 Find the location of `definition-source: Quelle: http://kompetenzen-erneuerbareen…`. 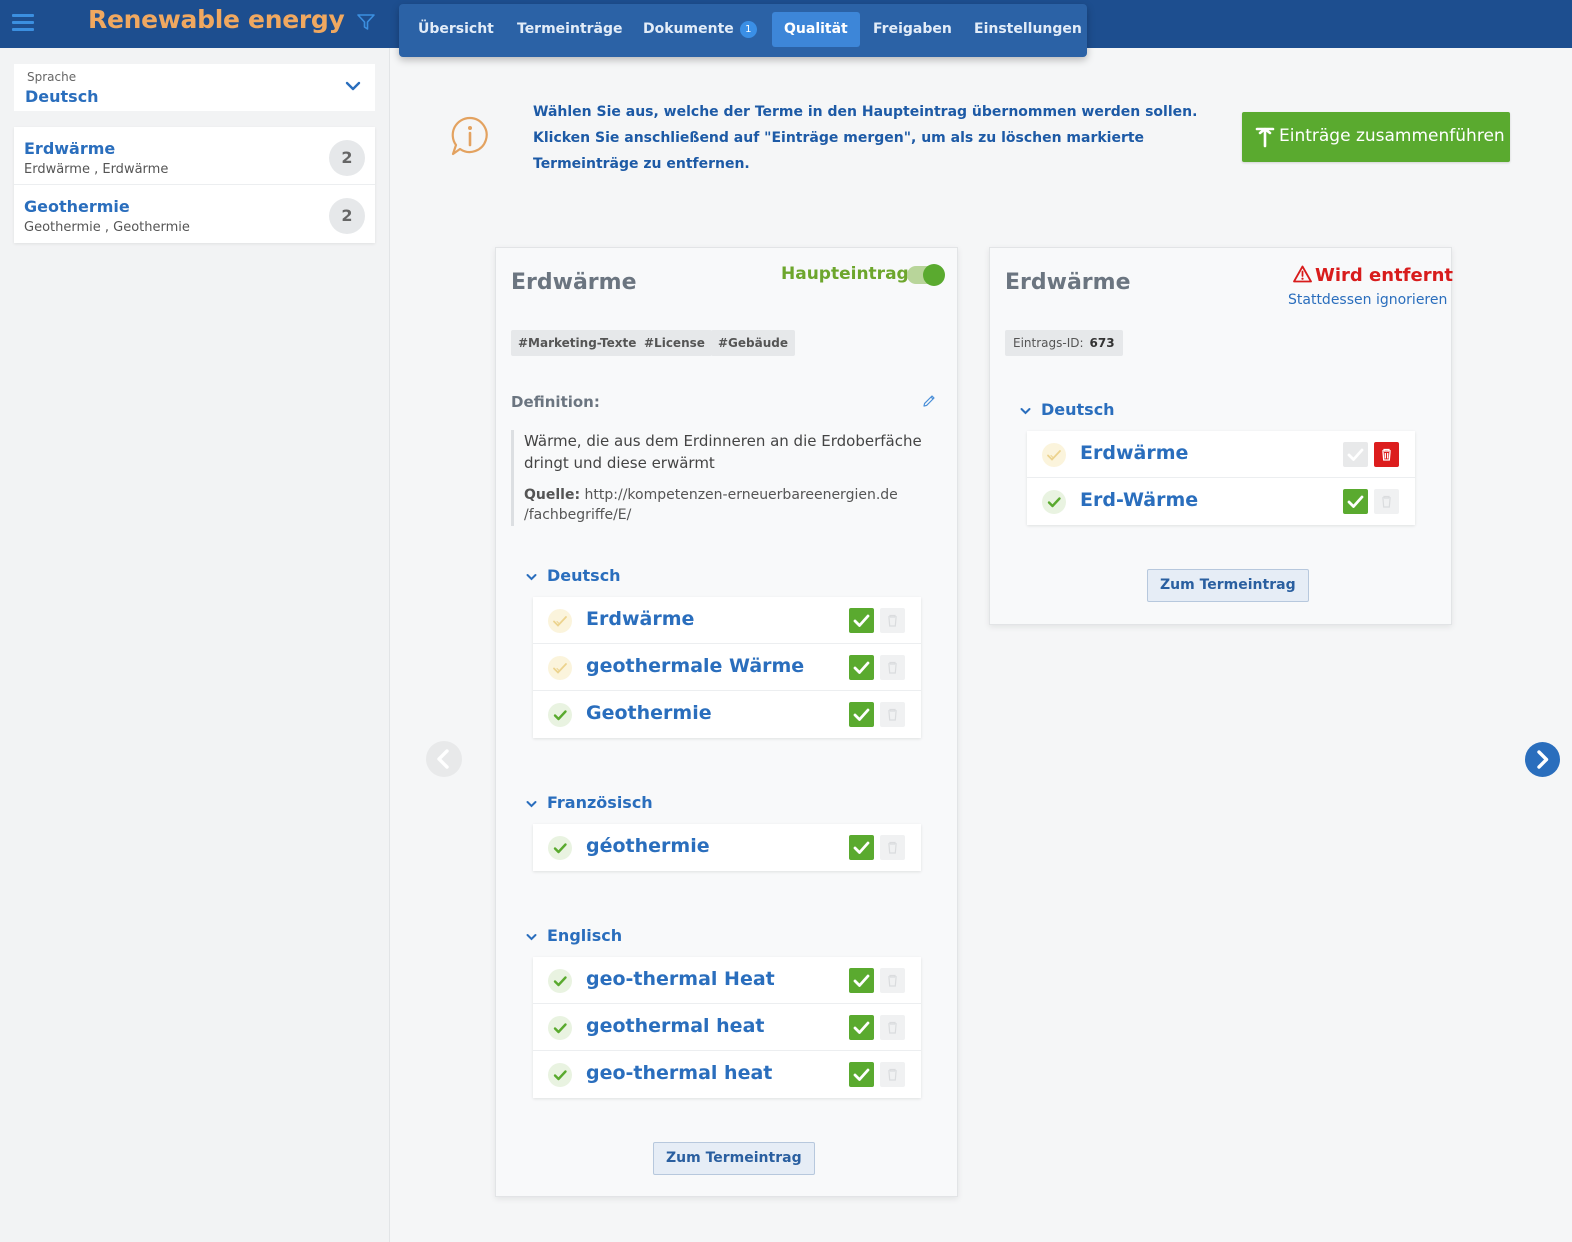

definition-source: Quelle: http://kompetenzen-erneuerbareen… is located at coordinates (732, 505).